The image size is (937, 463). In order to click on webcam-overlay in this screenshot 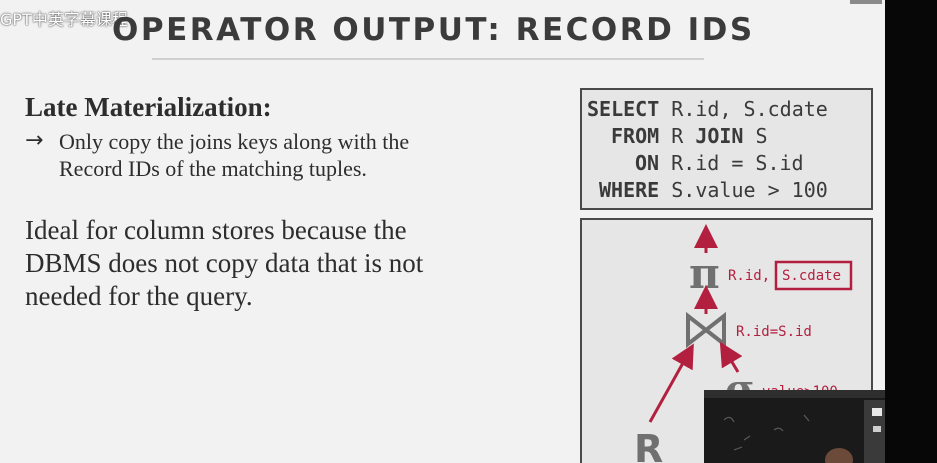, I will do `click(794, 426)`.